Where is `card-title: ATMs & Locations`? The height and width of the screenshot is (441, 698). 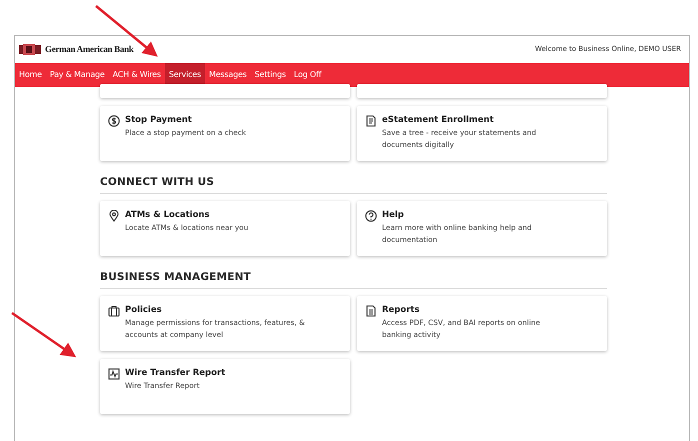
card-title: ATMs & Locations is located at coordinates (168, 214).